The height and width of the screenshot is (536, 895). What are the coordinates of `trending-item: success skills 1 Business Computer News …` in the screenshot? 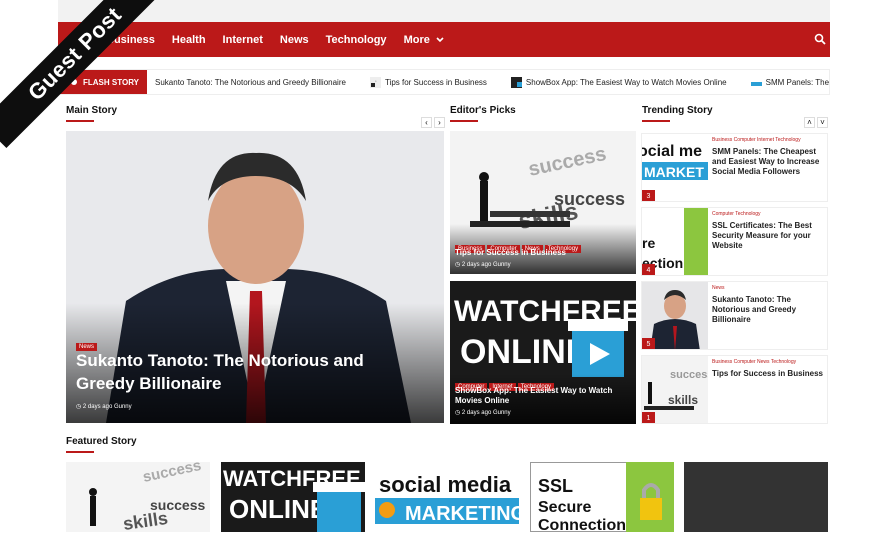 It's located at (734, 389).